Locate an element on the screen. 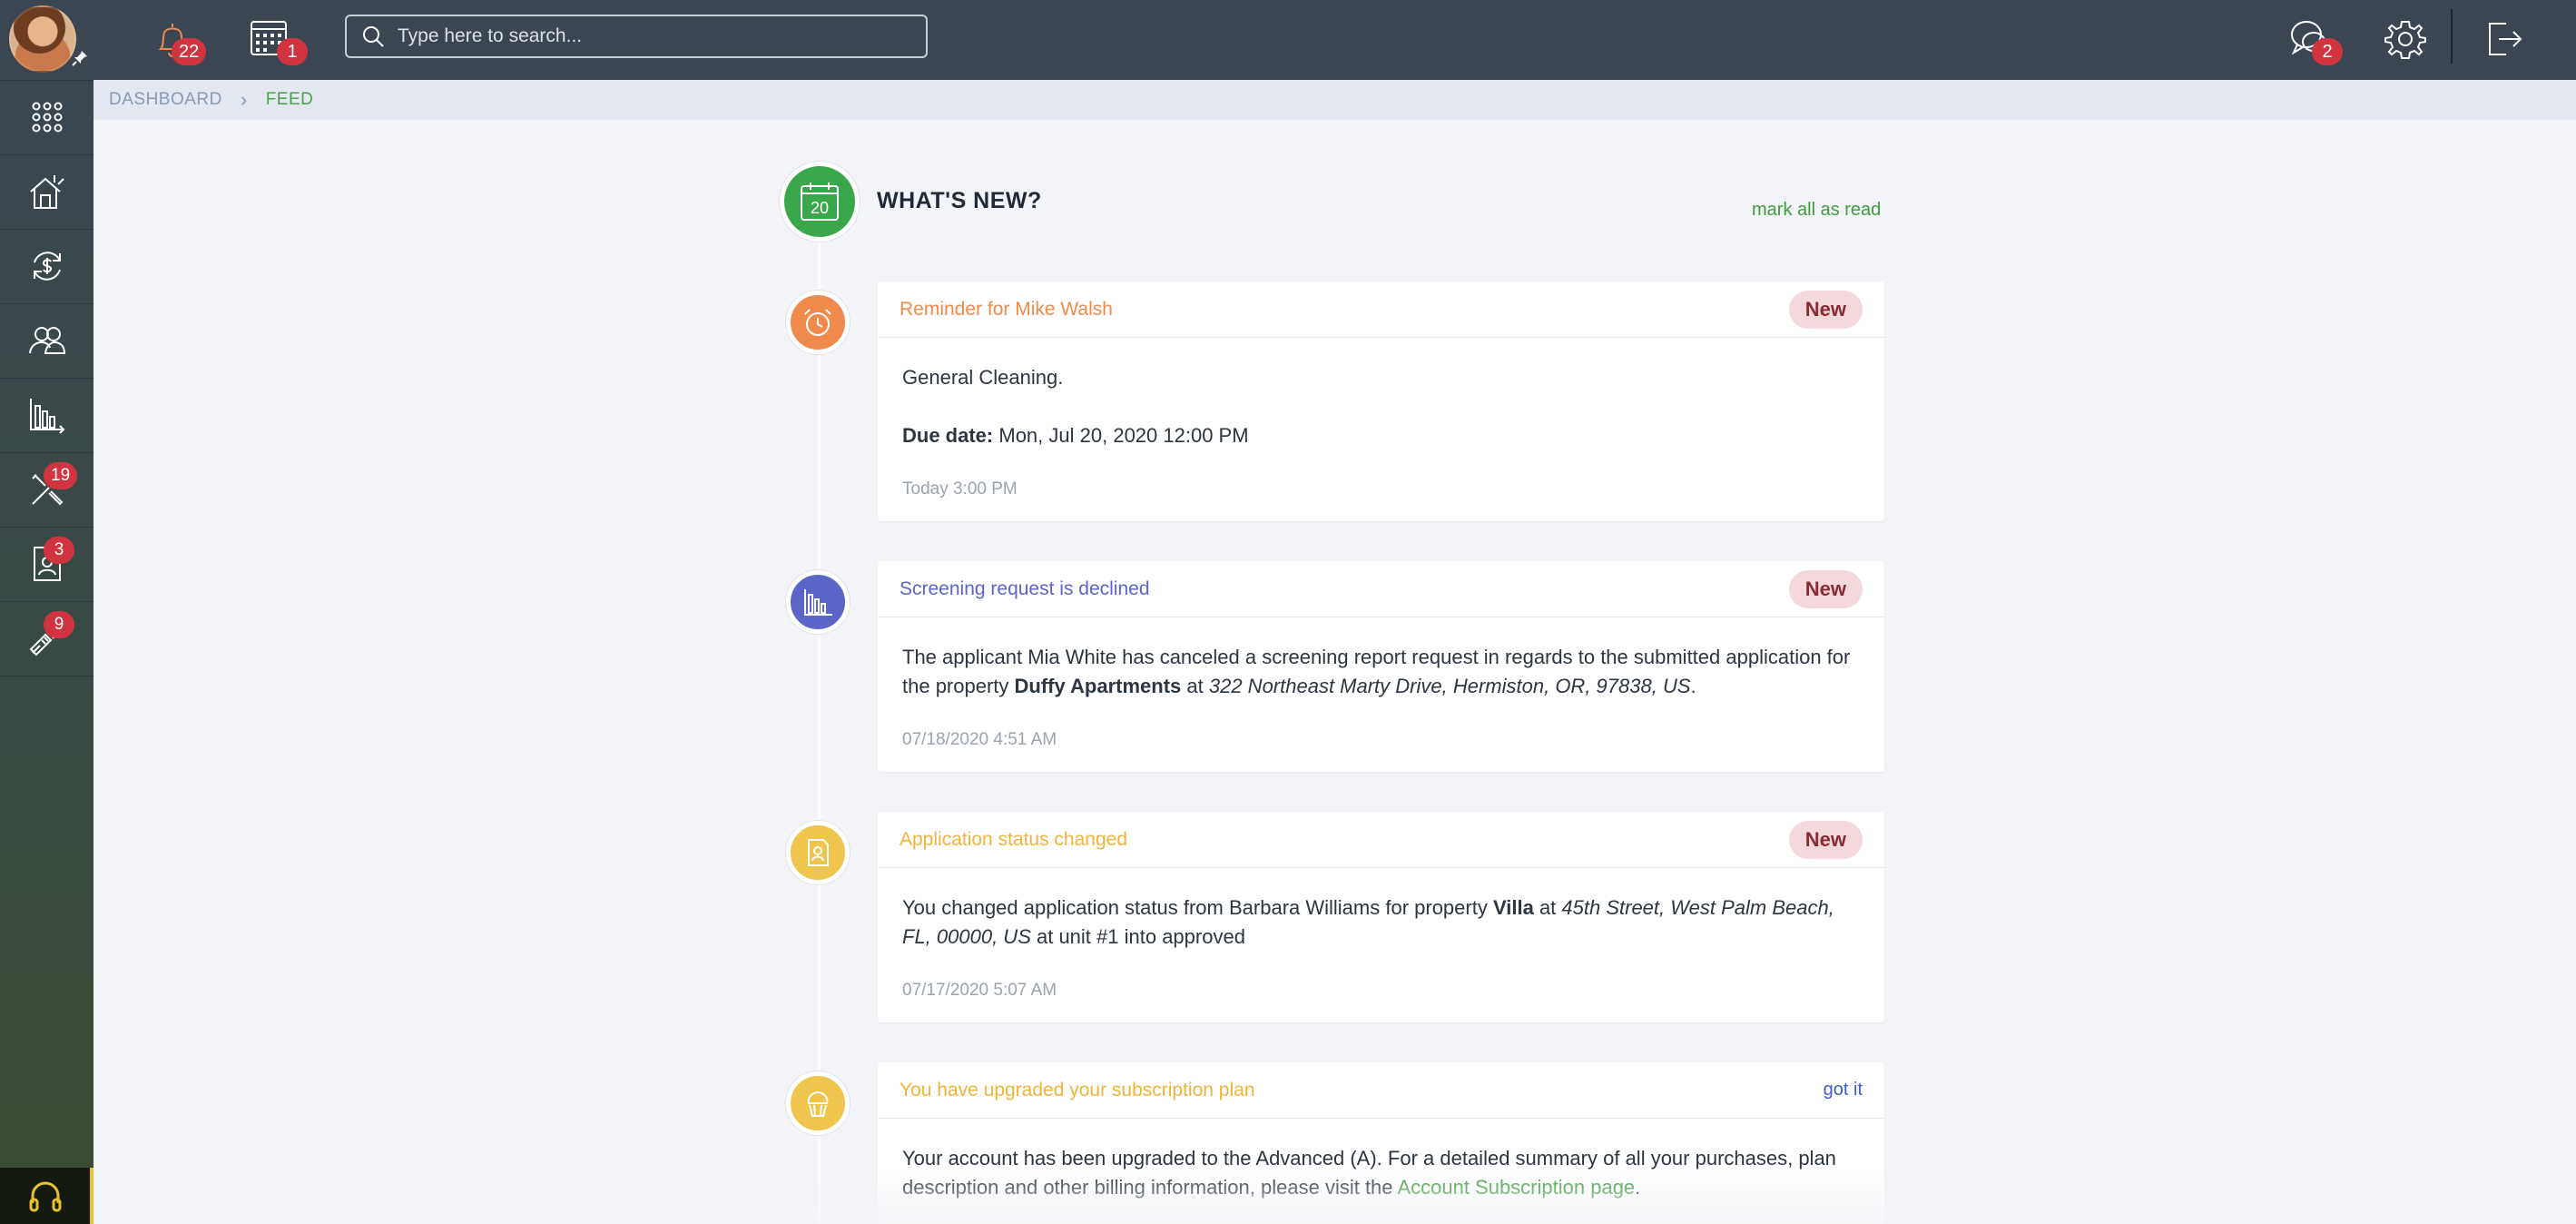  sidebar-item-reports is located at coordinates (46, 415).